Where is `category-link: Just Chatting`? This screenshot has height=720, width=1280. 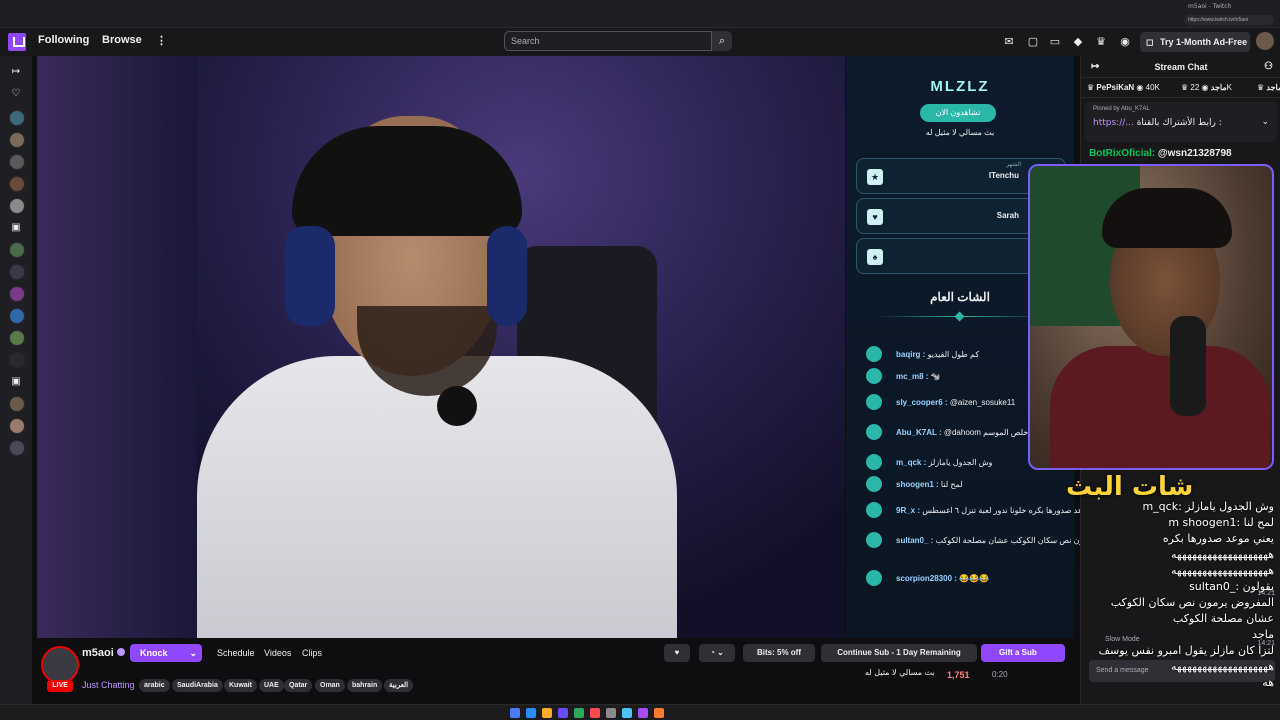 category-link: Just Chatting is located at coordinates (108, 685).